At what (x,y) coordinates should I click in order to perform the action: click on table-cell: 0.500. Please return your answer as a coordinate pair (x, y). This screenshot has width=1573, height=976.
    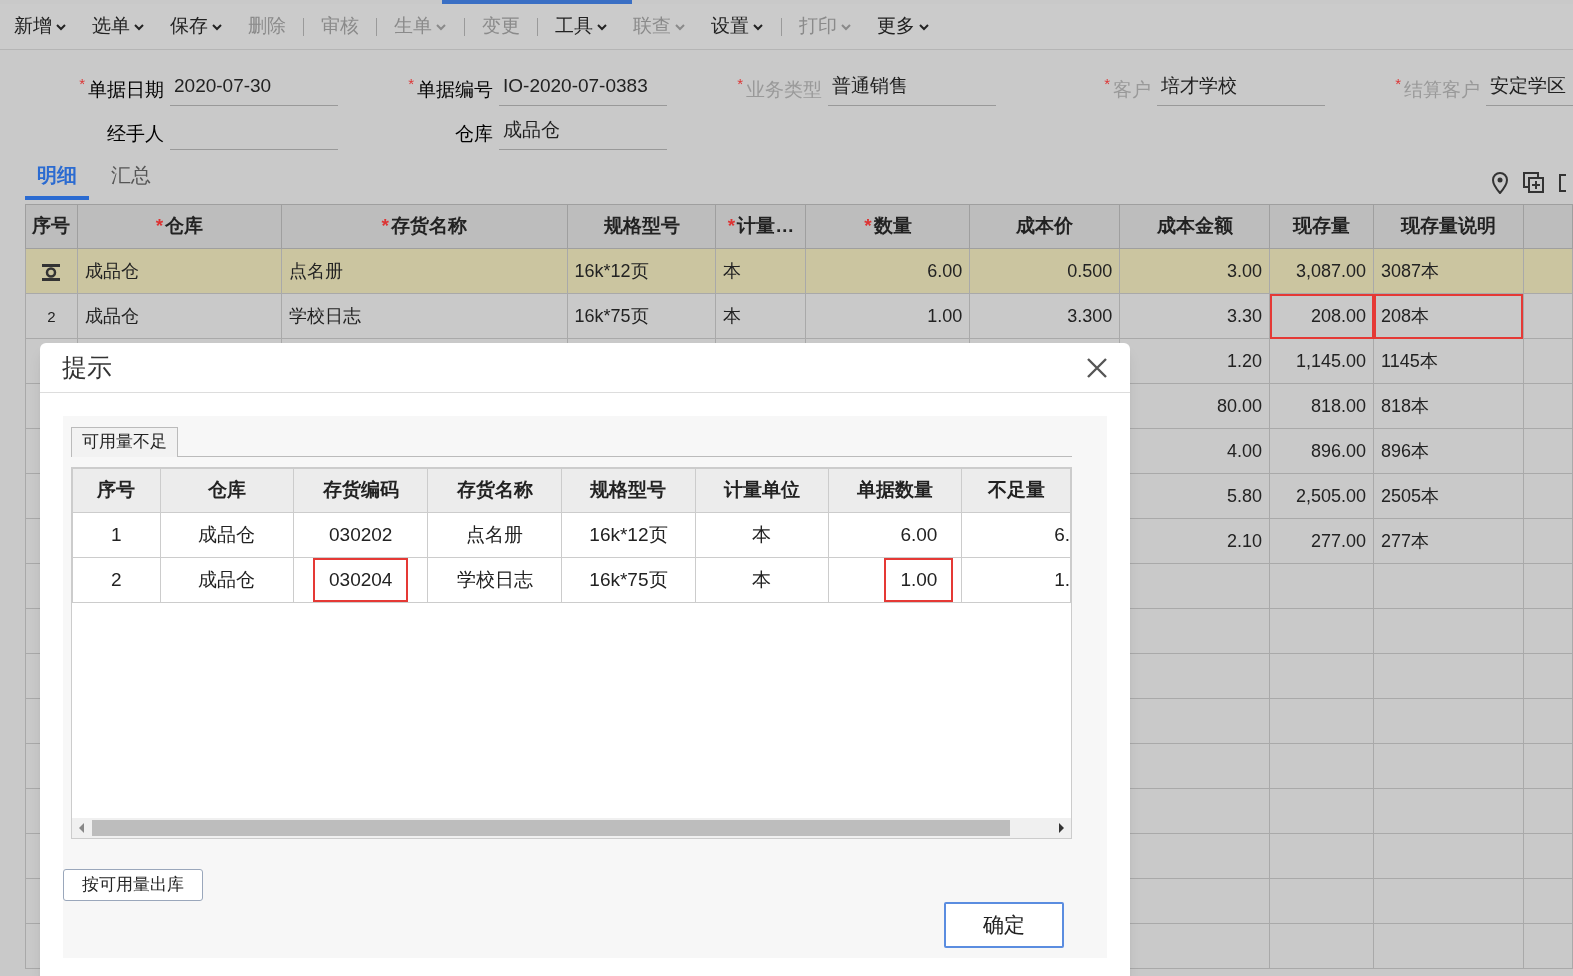
    Looking at the image, I should click on (1090, 270).